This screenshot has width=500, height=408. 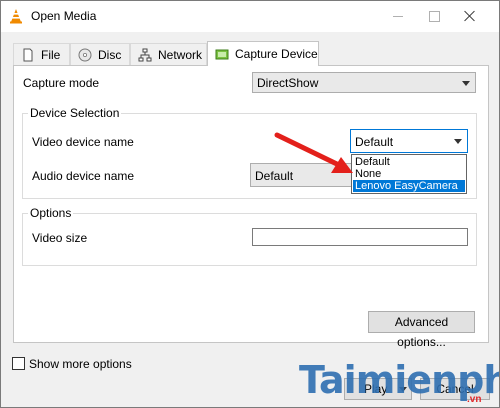 I want to click on watermark-suffix: .vn, so click(x=474, y=399).